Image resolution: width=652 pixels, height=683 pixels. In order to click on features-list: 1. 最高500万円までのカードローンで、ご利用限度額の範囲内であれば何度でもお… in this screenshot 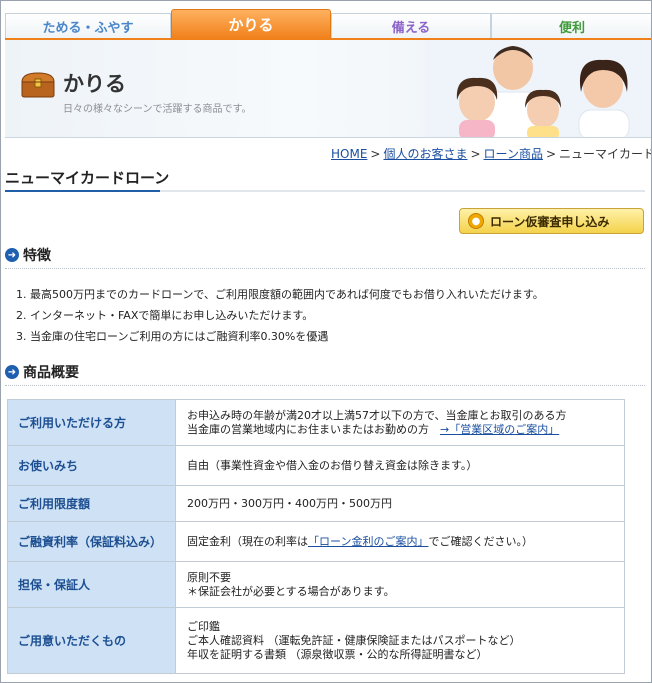, I will do `click(280, 318)`.